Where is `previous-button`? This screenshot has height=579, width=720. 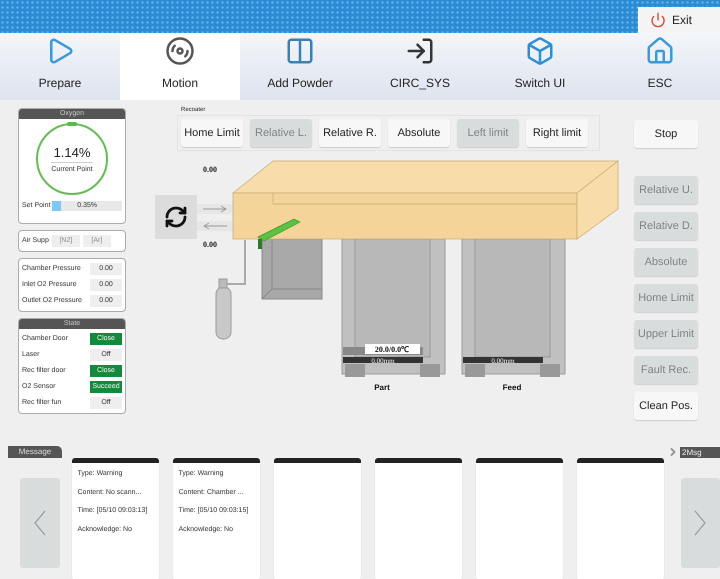
previous-button is located at coordinates (40, 523).